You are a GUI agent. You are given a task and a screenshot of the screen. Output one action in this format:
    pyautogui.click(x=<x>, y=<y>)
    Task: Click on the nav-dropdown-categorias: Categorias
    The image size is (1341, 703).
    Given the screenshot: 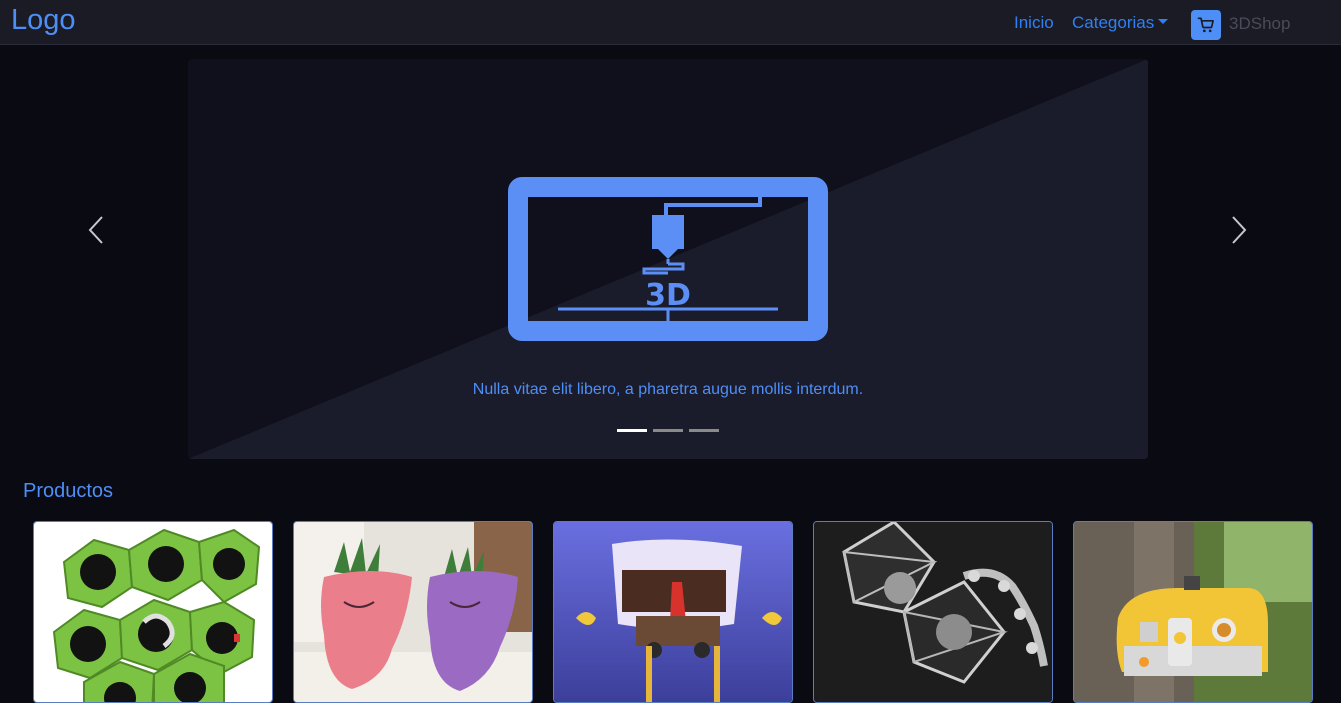 What is the action you would take?
    pyautogui.click(x=1120, y=23)
    